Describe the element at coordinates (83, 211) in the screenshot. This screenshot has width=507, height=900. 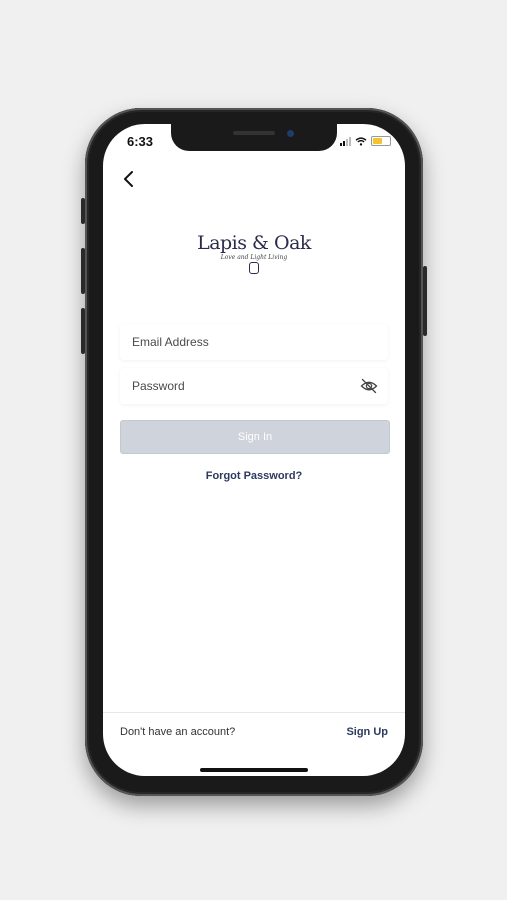
I see `side-button` at that location.